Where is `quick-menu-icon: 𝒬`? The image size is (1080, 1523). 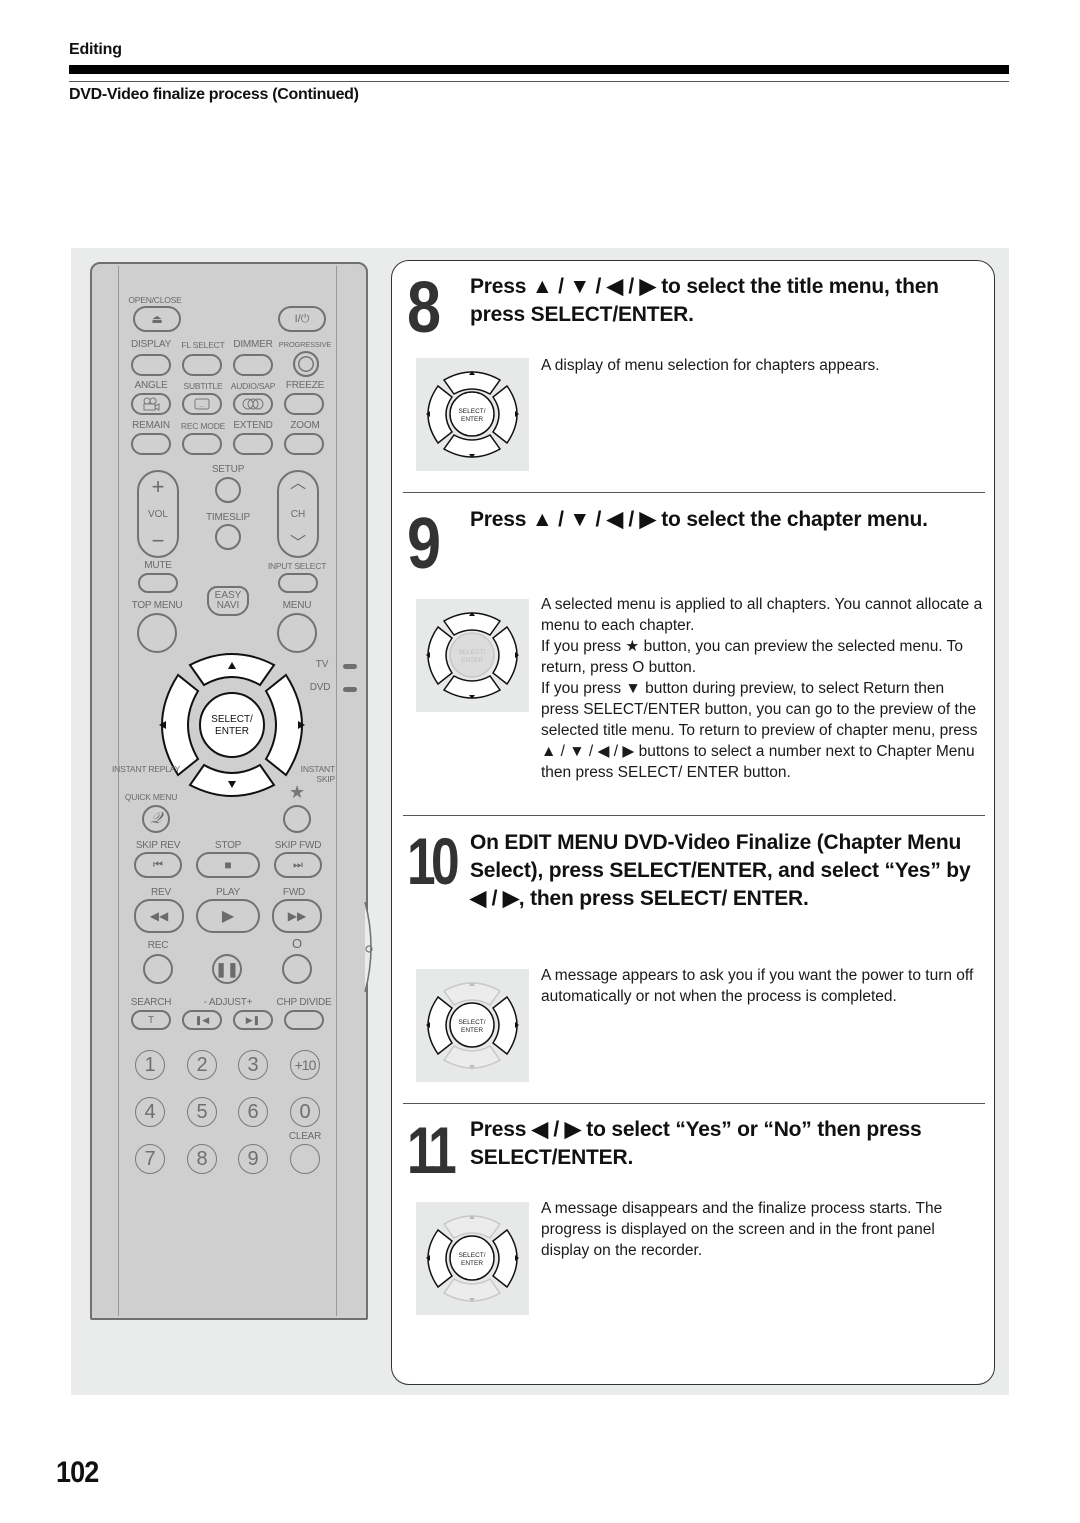 quick-menu-icon: 𝒬 is located at coordinates (156, 818).